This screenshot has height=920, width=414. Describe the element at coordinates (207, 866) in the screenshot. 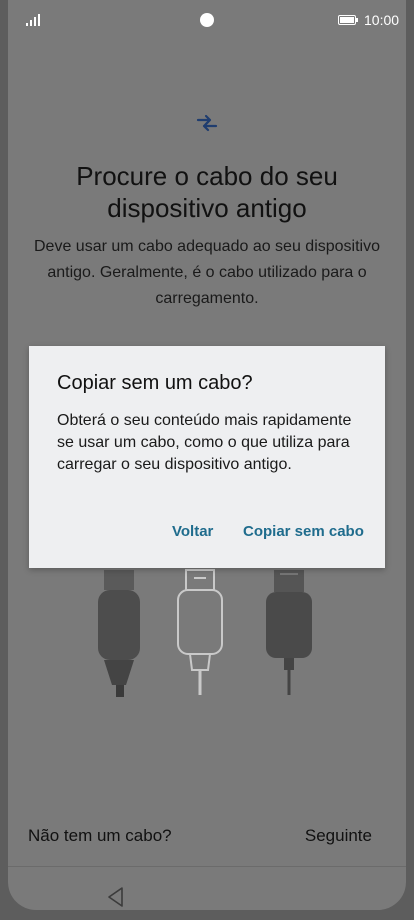

I see `nav-divider` at that location.